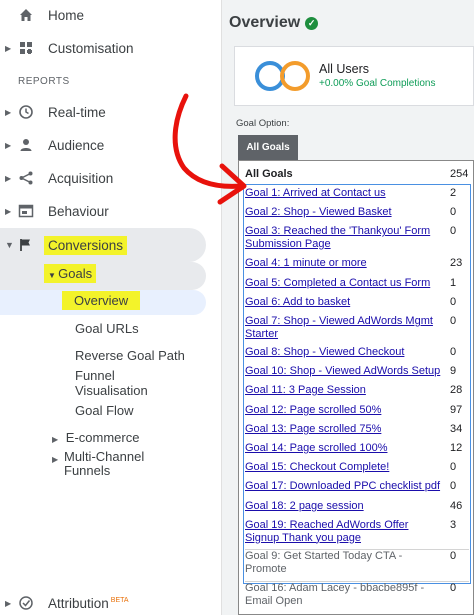  What do you see at coordinates (456, 263) in the screenshot?
I see `goal-count: 23` at bounding box center [456, 263].